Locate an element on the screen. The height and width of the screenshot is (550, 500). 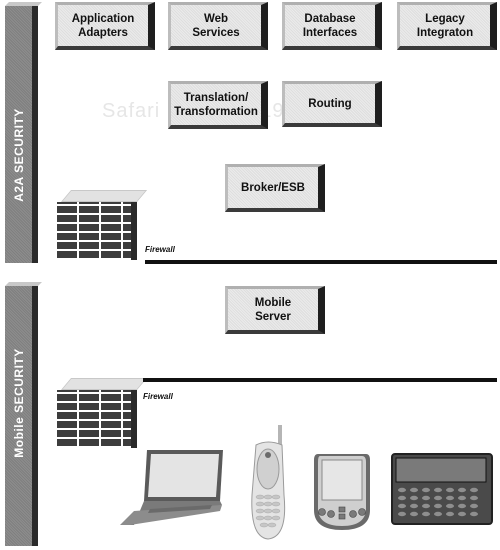
mobile-server-box: Mobile Server is located at coordinates (275, 310).